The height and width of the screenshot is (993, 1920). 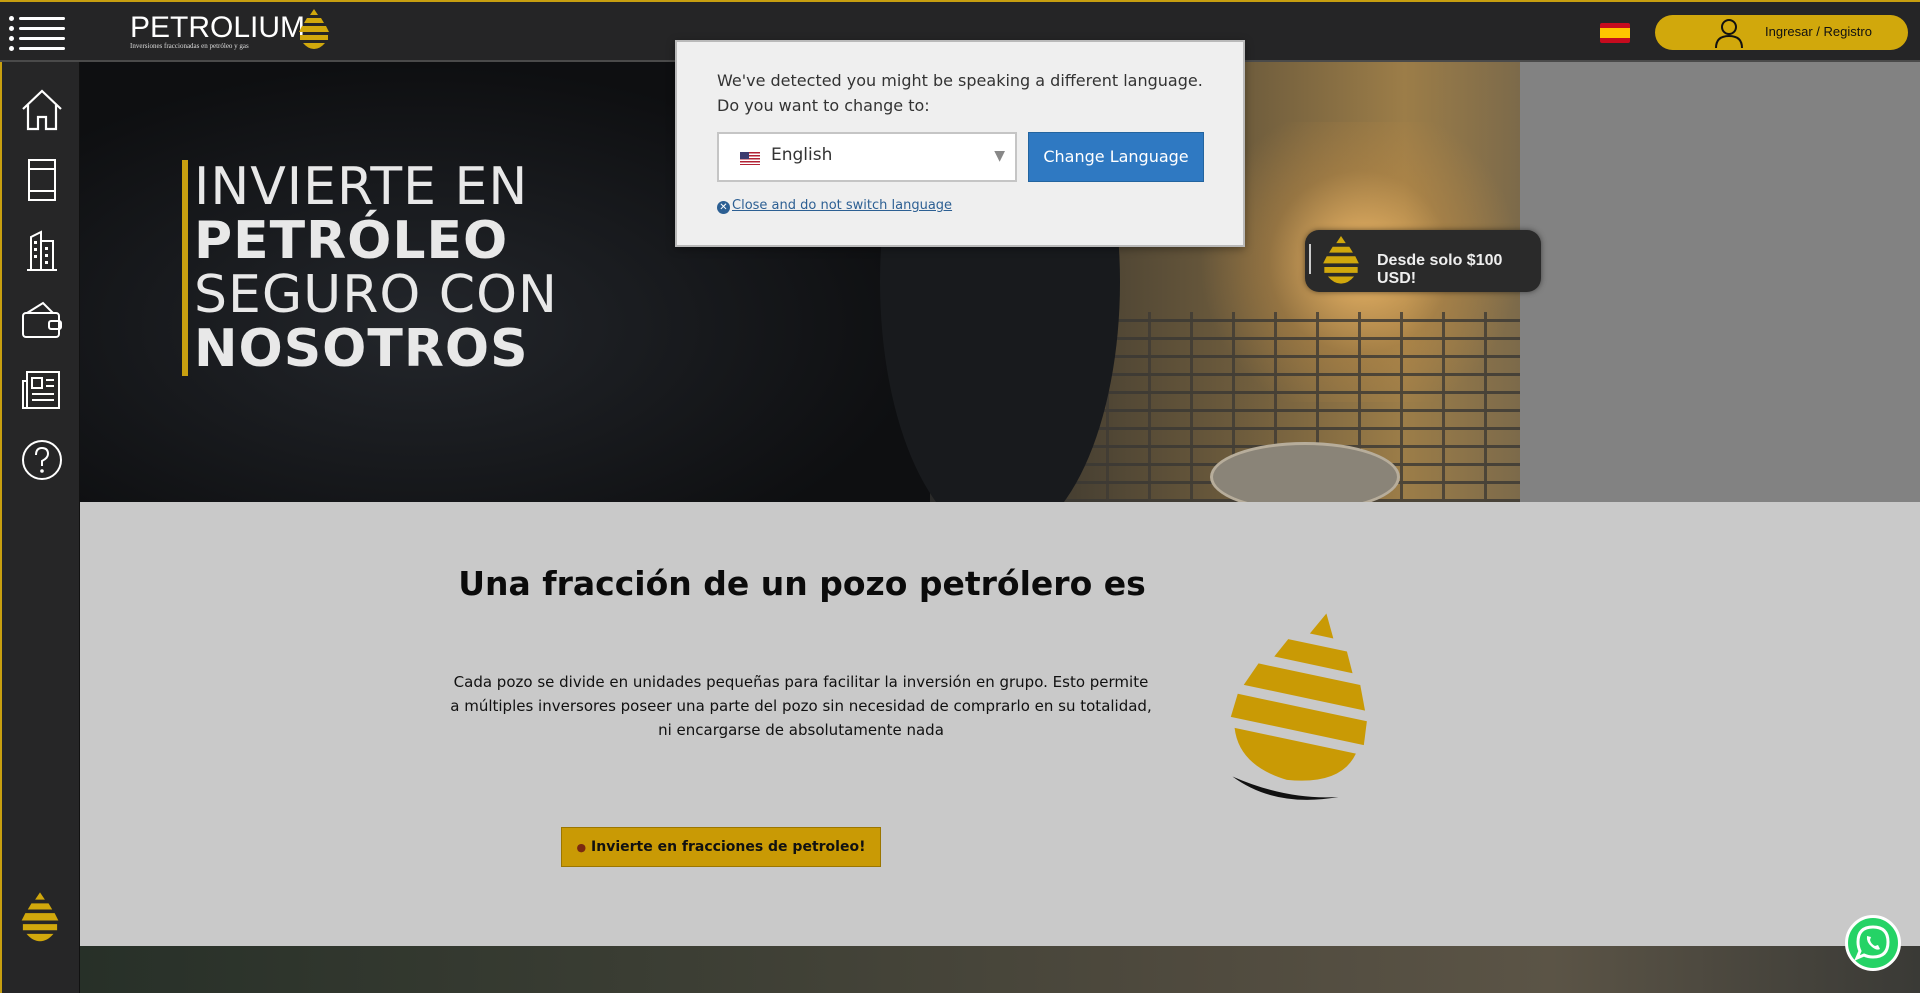 What do you see at coordinates (802, 155) in the screenshot?
I see `selected-language: English` at bounding box center [802, 155].